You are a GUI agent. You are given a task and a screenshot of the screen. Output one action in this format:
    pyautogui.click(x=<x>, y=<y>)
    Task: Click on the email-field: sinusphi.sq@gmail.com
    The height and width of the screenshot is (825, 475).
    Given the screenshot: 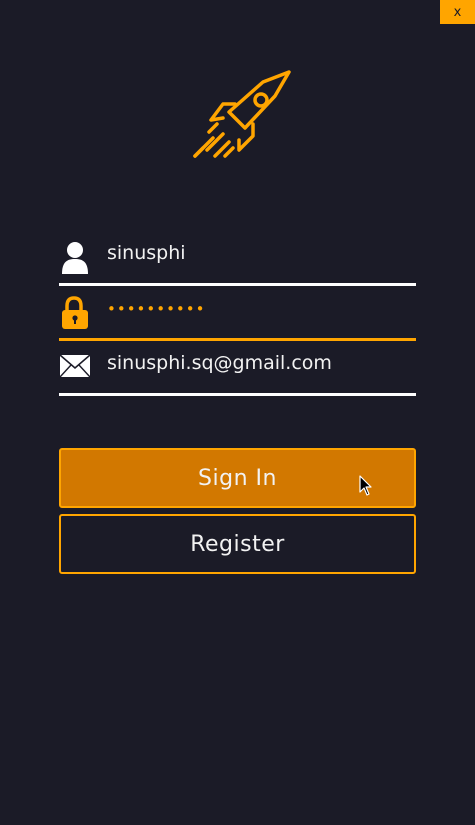 What is the action you would take?
    pyautogui.click(x=237, y=371)
    